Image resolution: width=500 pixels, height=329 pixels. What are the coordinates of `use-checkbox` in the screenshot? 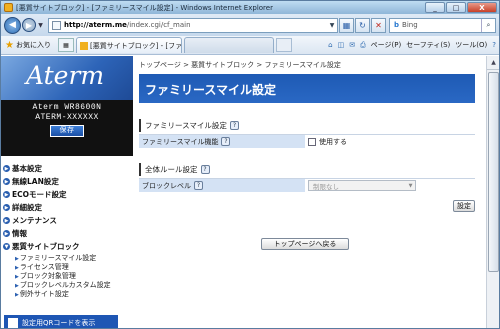 It's located at (312, 141).